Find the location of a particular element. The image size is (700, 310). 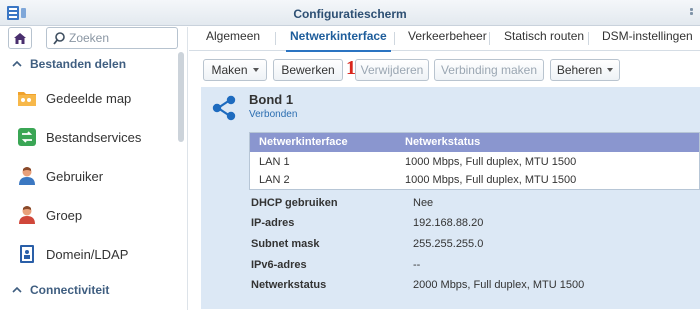

property-row: IPv6-adres -- is located at coordinates (466, 267).